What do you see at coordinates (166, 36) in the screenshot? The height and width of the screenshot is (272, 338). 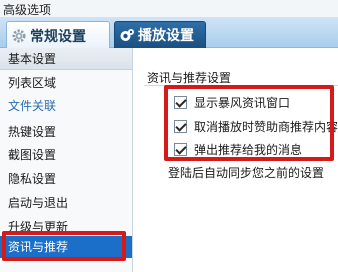 I see `tab-play-label: 播放设置` at bounding box center [166, 36].